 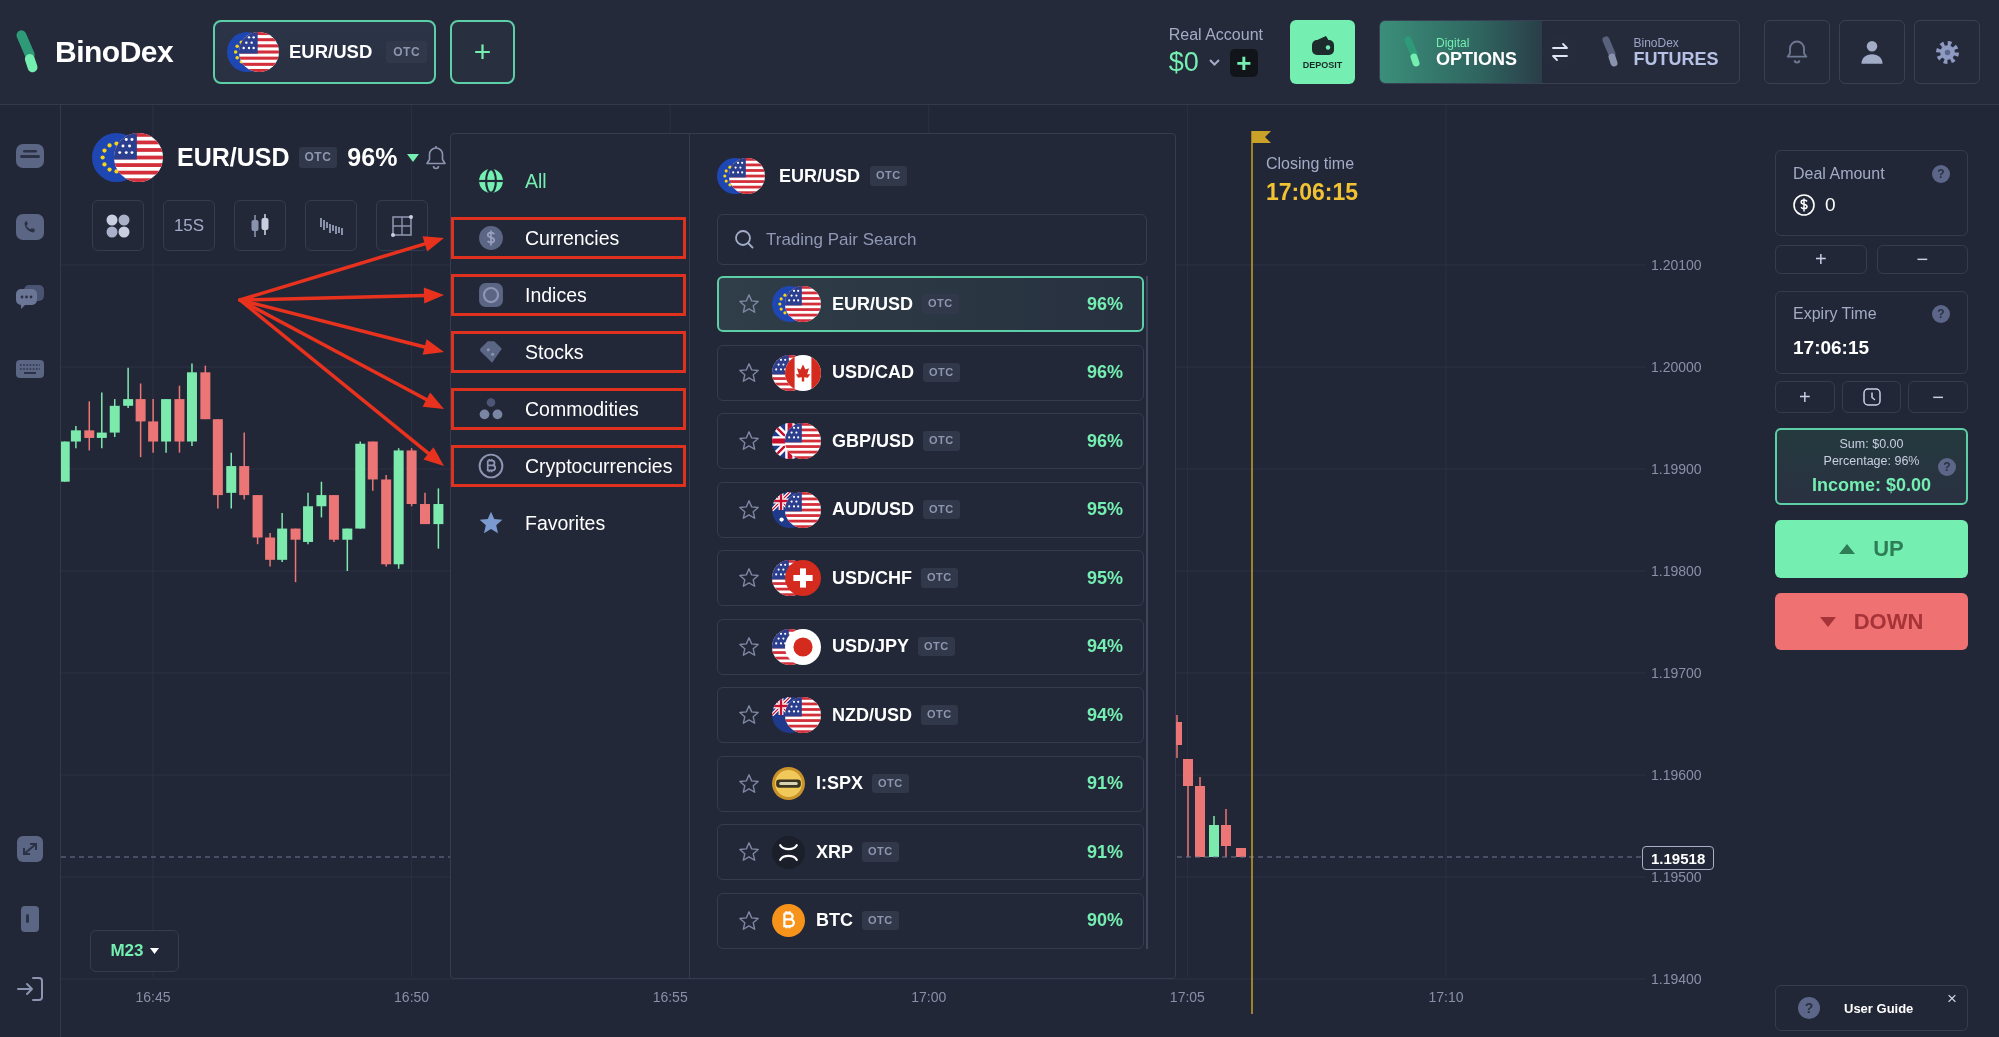 I want to click on scrollbar, so click(x=1147, y=612).